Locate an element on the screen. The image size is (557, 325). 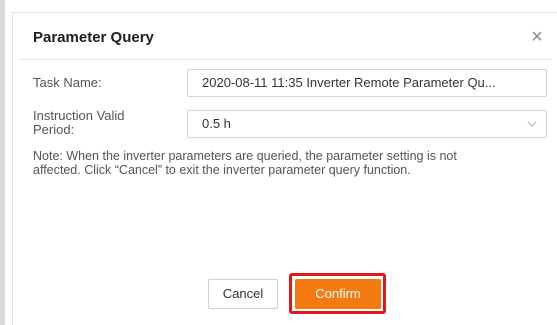
background-window-edge is located at coordinates (2, 162).